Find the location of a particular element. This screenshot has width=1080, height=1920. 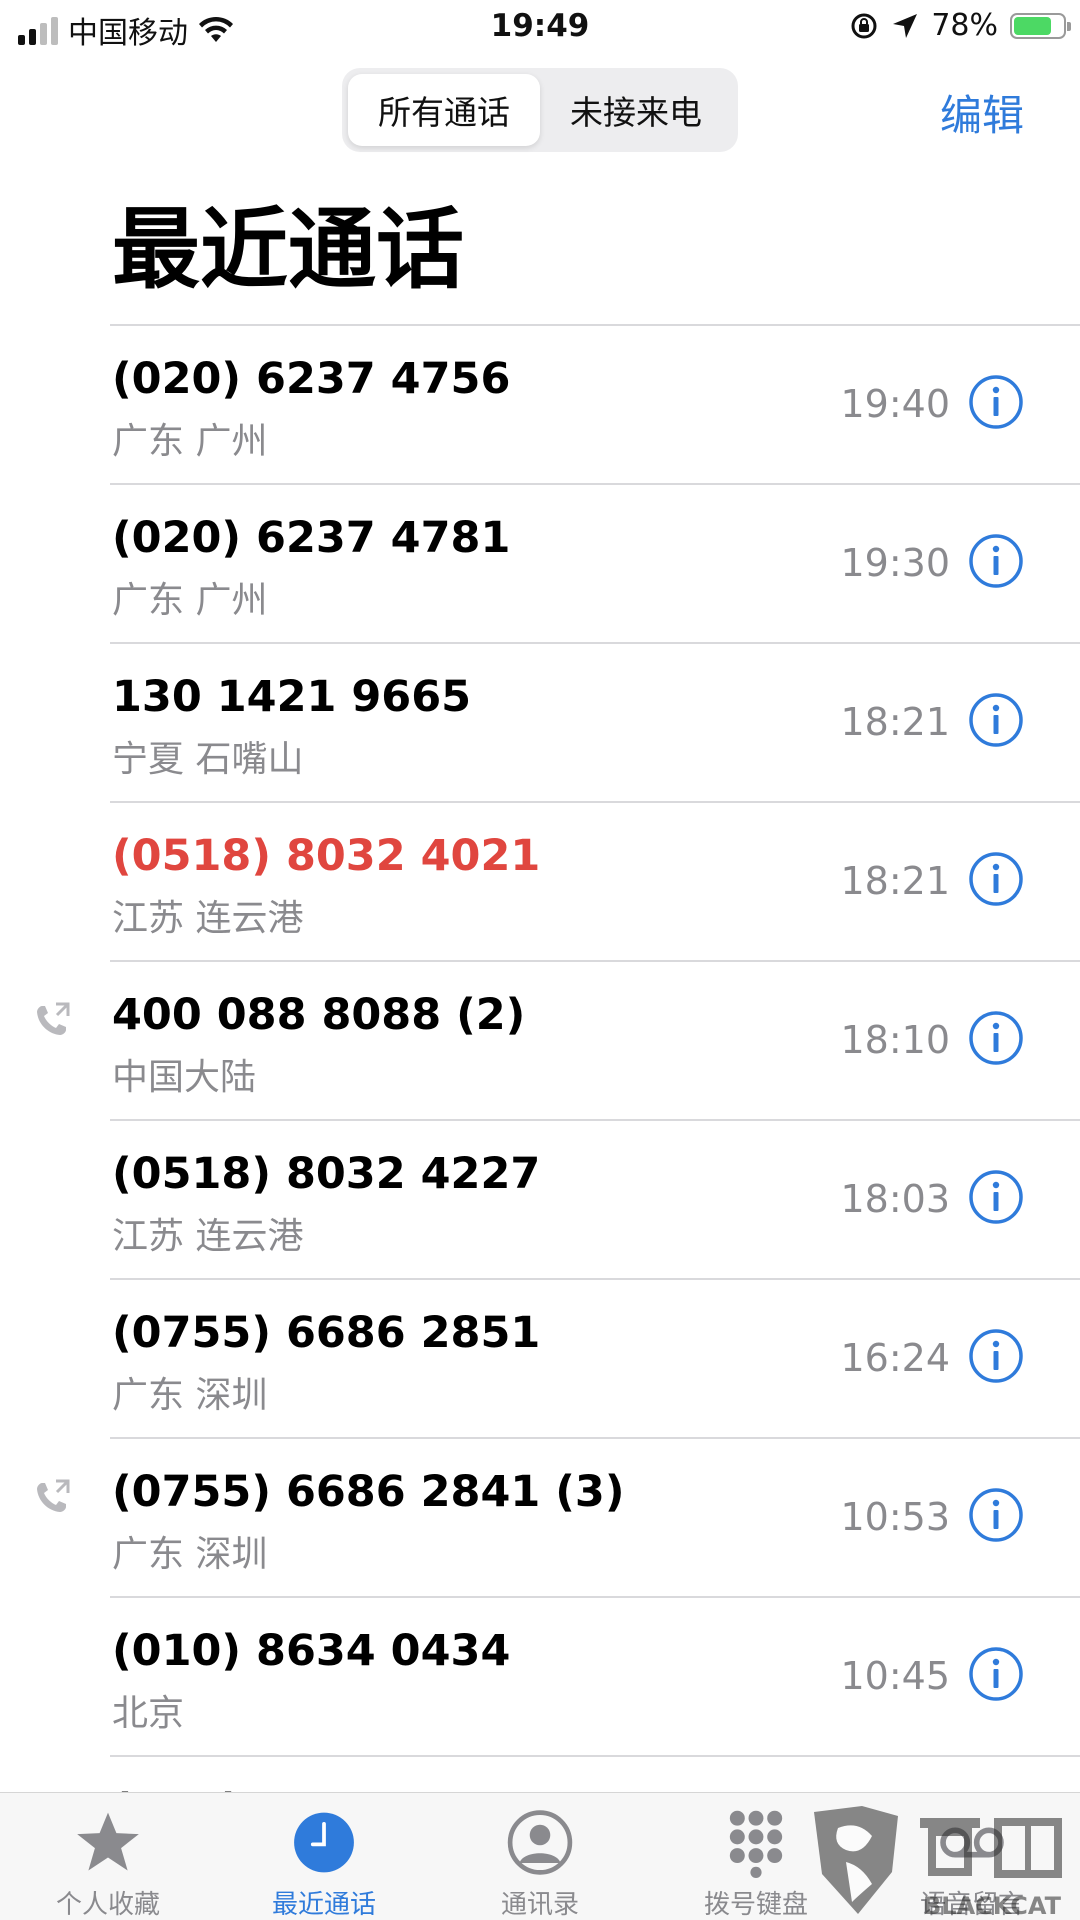

tab-favorites: 个人收藏 is located at coordinates (108, 1856).